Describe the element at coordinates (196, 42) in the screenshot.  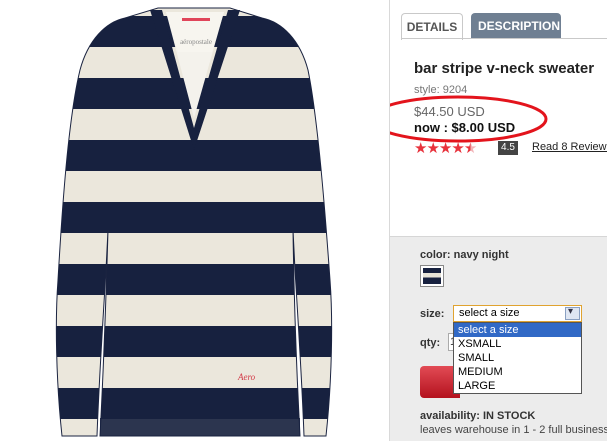
I see `collar-label-text: aéropostale` at that location.